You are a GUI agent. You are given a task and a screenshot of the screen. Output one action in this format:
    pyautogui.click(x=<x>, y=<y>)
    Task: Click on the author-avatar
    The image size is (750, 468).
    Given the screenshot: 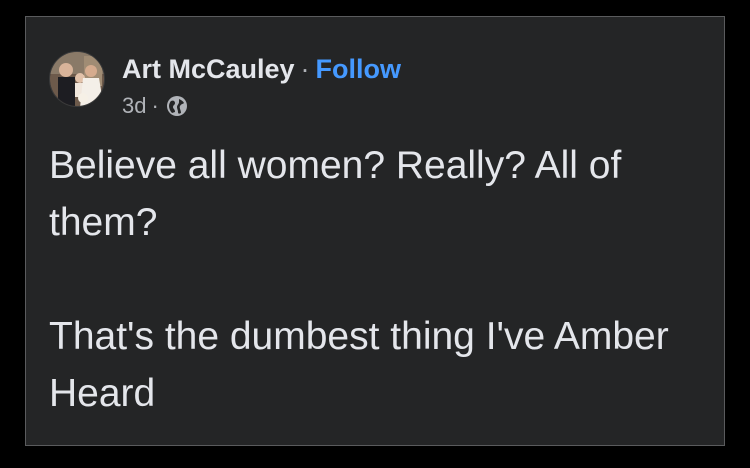 What is the action you would take?
    pyautogui.click(x=77, y=79)
    